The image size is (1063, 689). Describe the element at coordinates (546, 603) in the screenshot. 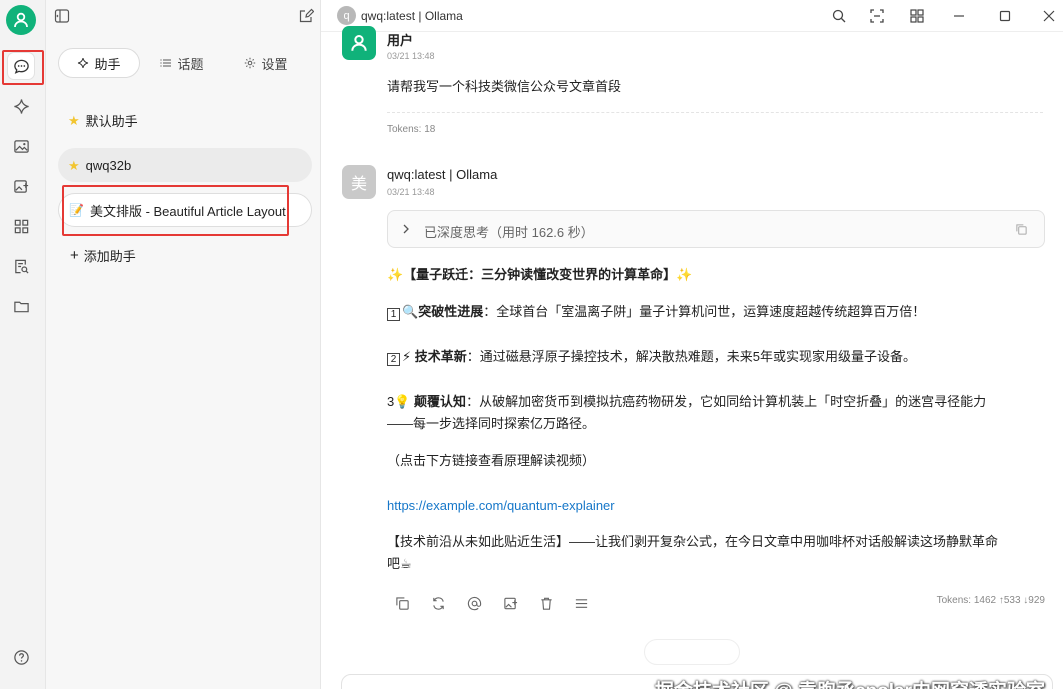

I see `delete-icon` at that location.